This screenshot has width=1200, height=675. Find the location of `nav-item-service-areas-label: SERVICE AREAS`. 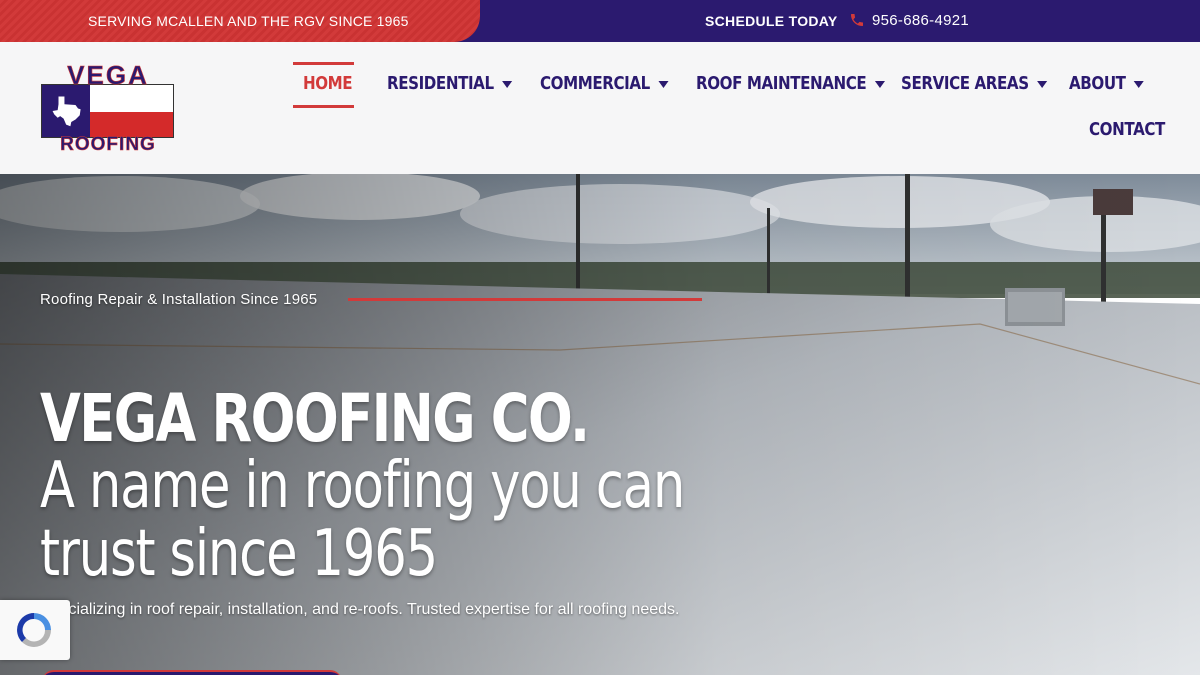

nav-item-service-areas-label: SERVICE AREAS is located at coordinates (965, 83).